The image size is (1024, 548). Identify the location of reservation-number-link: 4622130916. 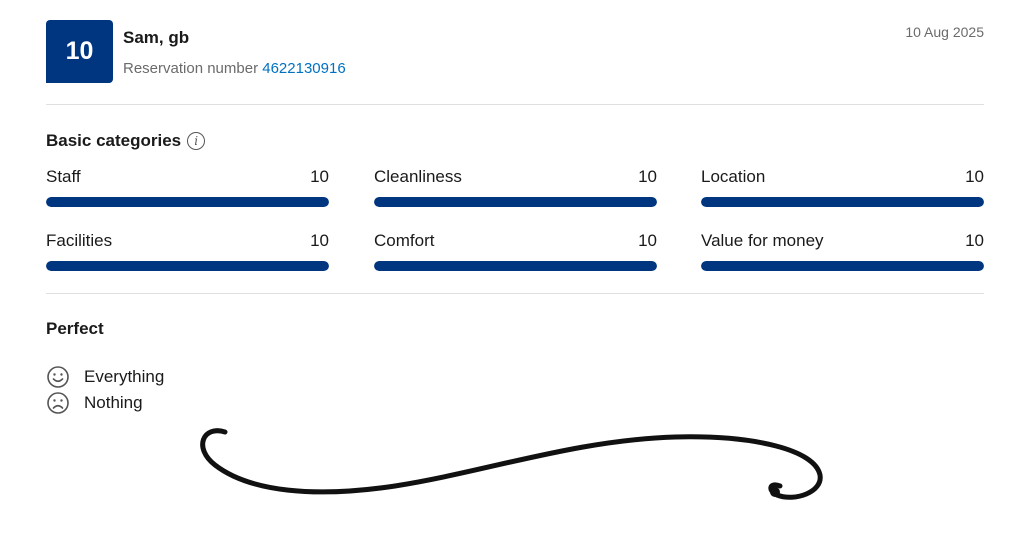
(303, 68).